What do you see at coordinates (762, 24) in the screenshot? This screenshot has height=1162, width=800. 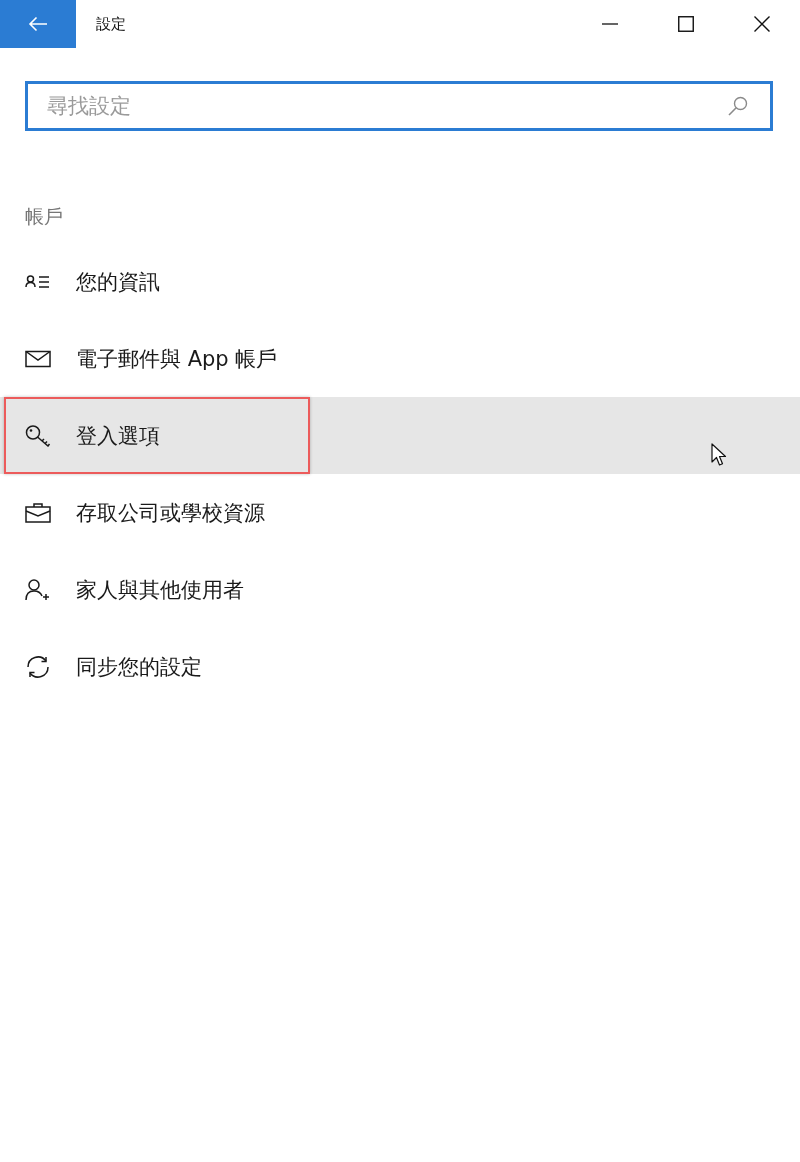 I see `close-icon` at bounding box center [762, 24].